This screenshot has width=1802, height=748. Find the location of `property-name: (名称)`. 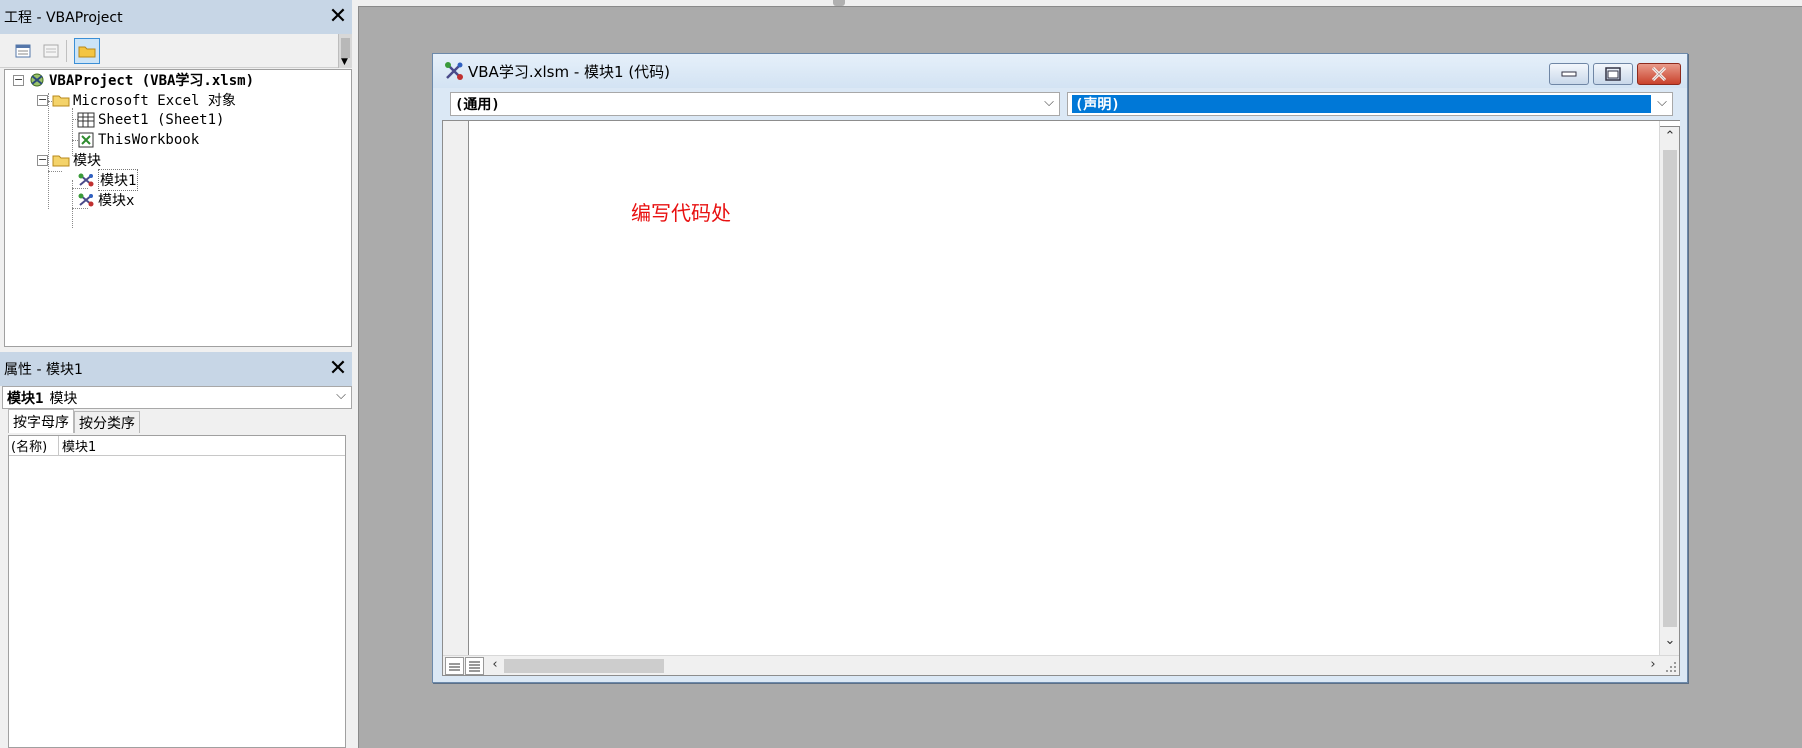

property-name: (名称) is located at coordinates (34, 445).